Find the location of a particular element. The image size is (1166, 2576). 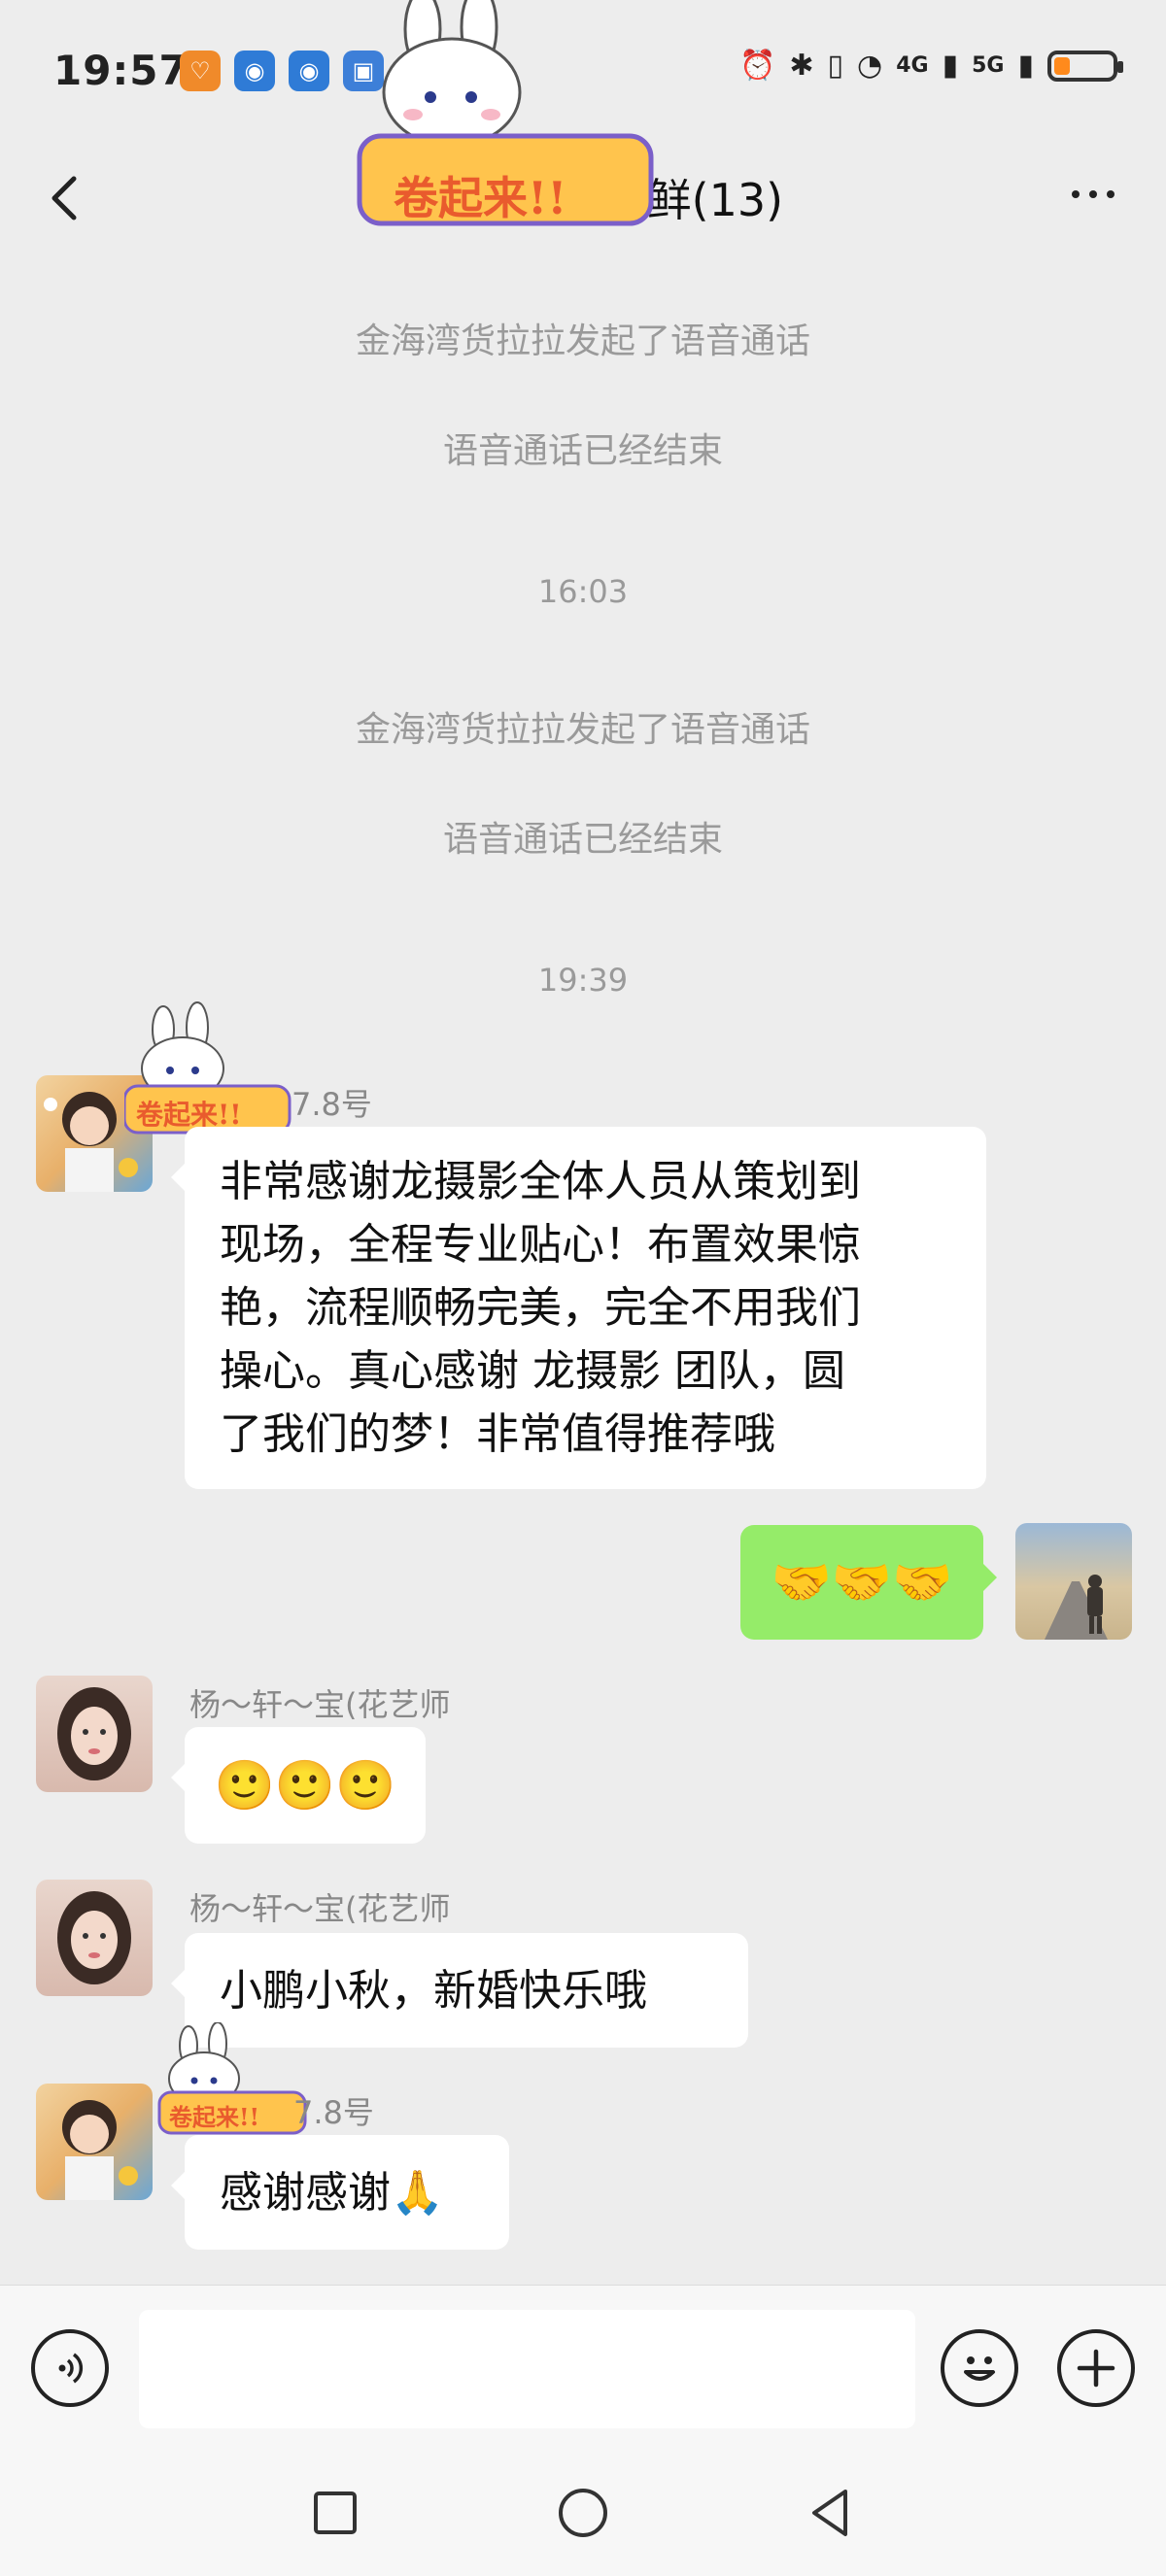

plus-button is located at coordinates (1096, 2368).